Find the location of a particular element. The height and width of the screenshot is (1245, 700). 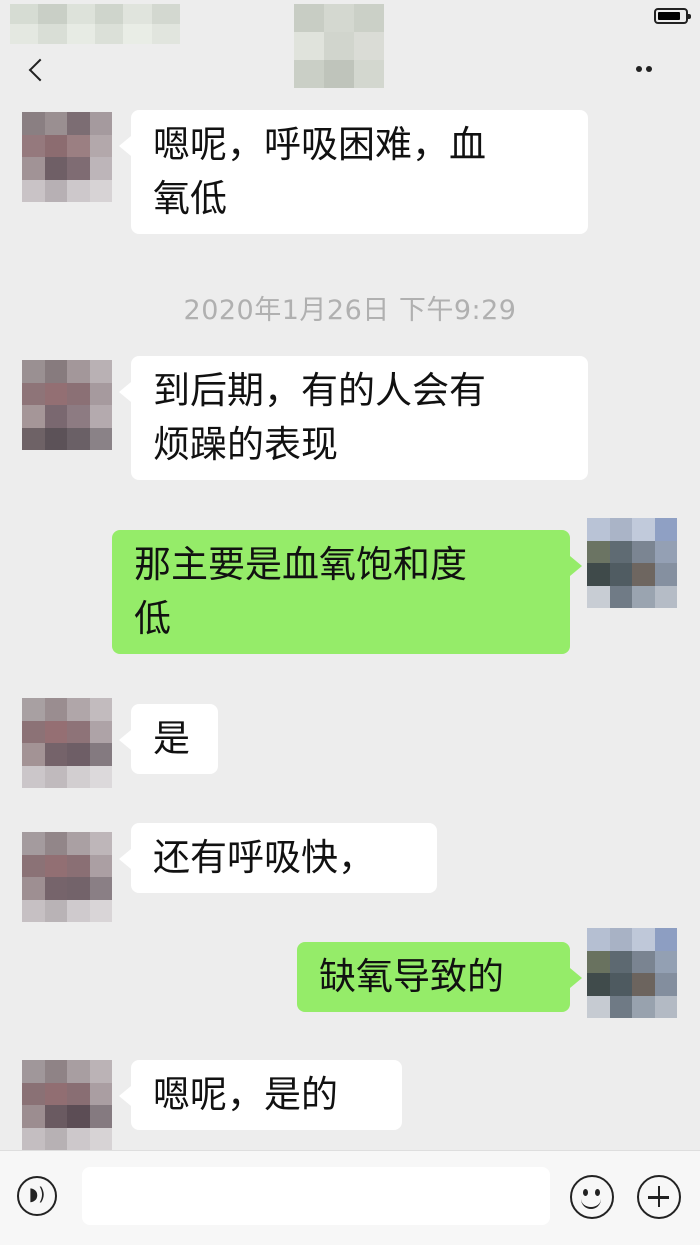

message-text: 嗯呢，呼吸困难，血 is located at coordinates (319, 144).